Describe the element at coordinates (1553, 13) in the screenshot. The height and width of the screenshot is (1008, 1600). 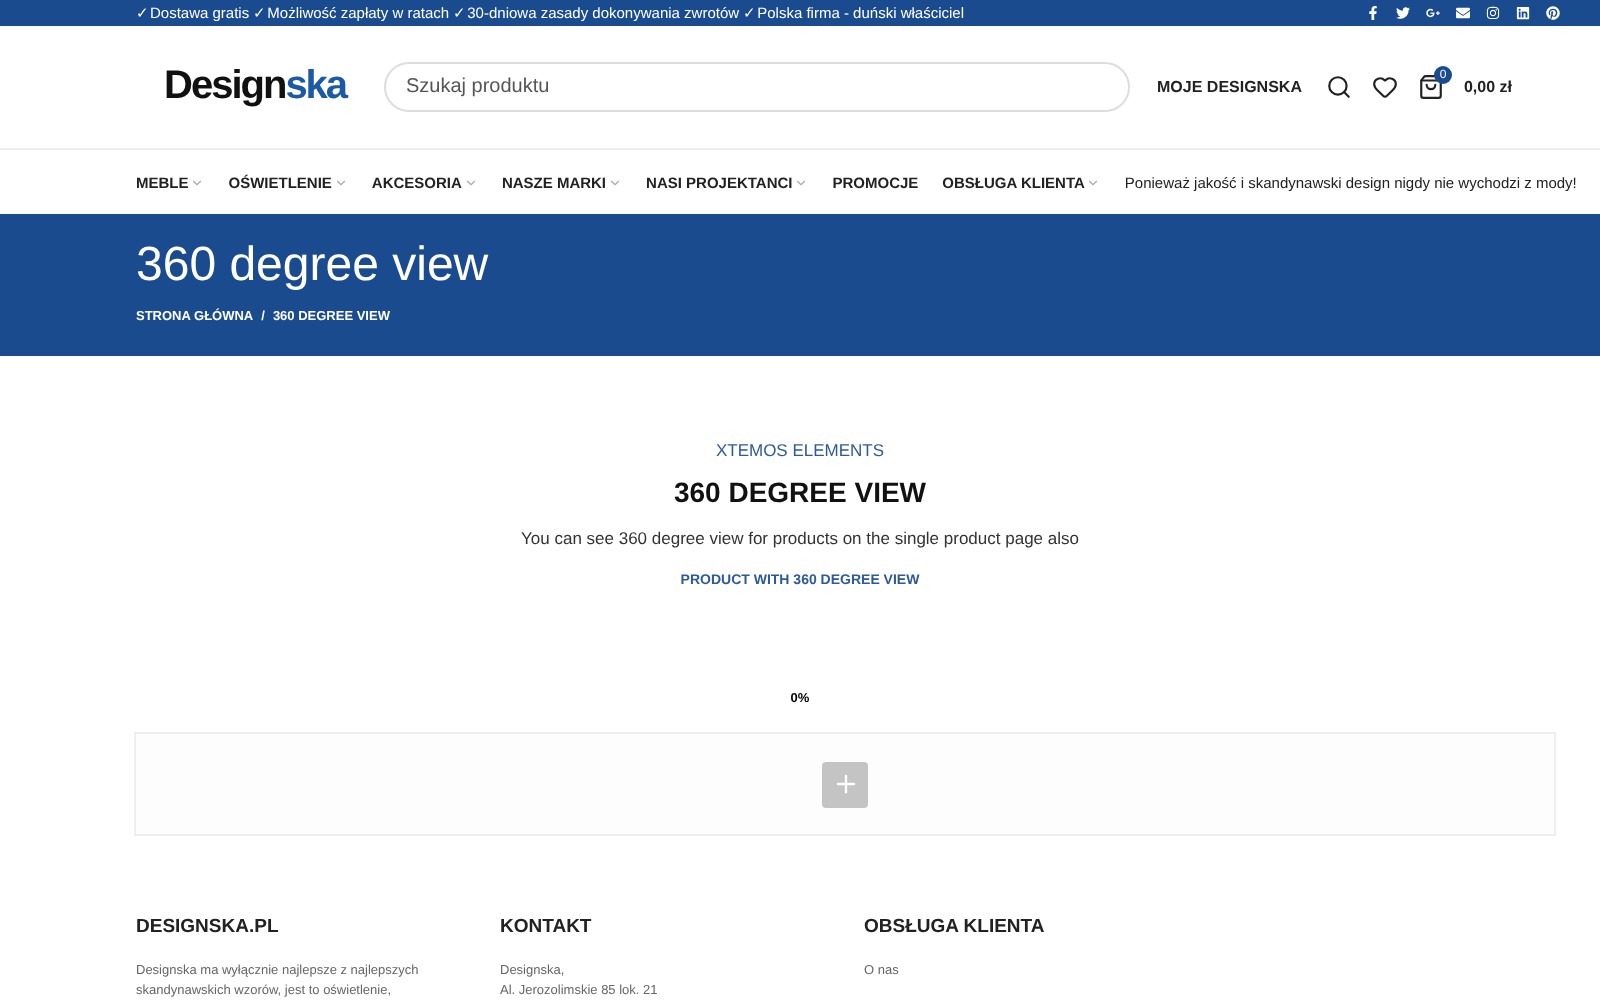
I see `pinterest-icon` at that location.